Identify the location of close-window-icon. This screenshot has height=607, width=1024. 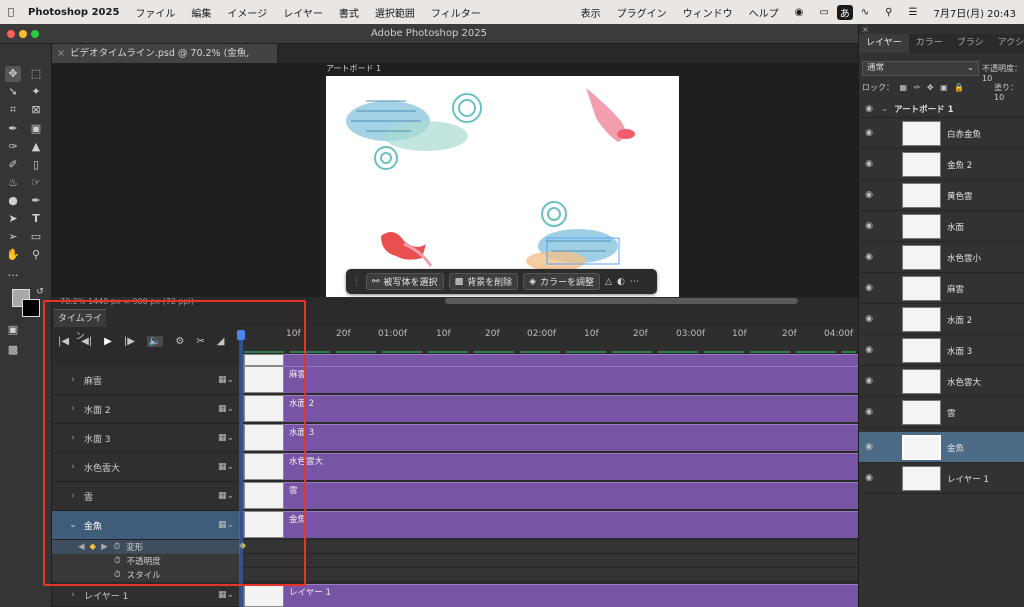
(11, 34).